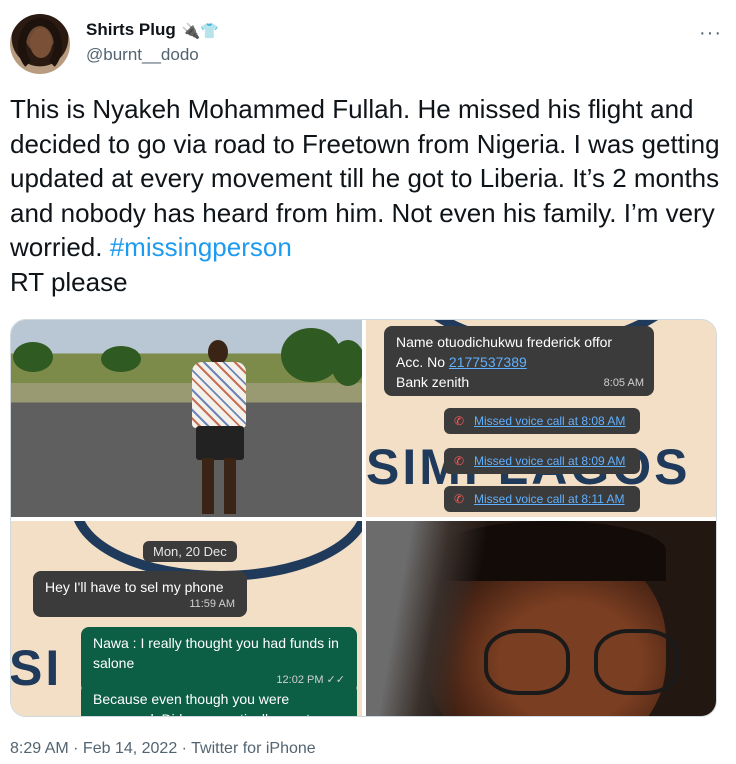 The width and height of the screenshot is (736, 764). I want to click on missed-call-item: ✆ Missed voice call at 8:11 AM, so click(542, 499).